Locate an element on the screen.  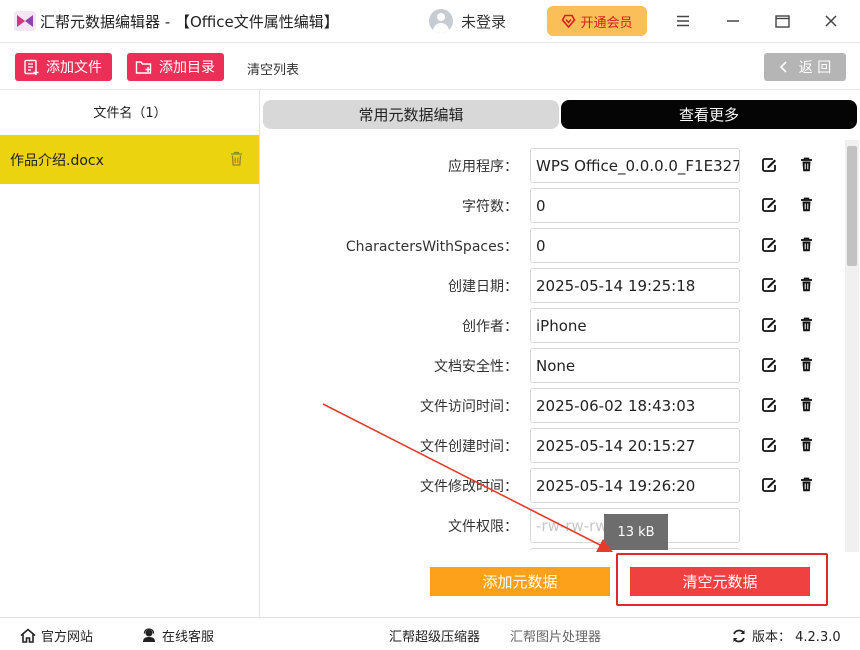
file-name: 作品介绍.docx is located at coordinates (57, 160).